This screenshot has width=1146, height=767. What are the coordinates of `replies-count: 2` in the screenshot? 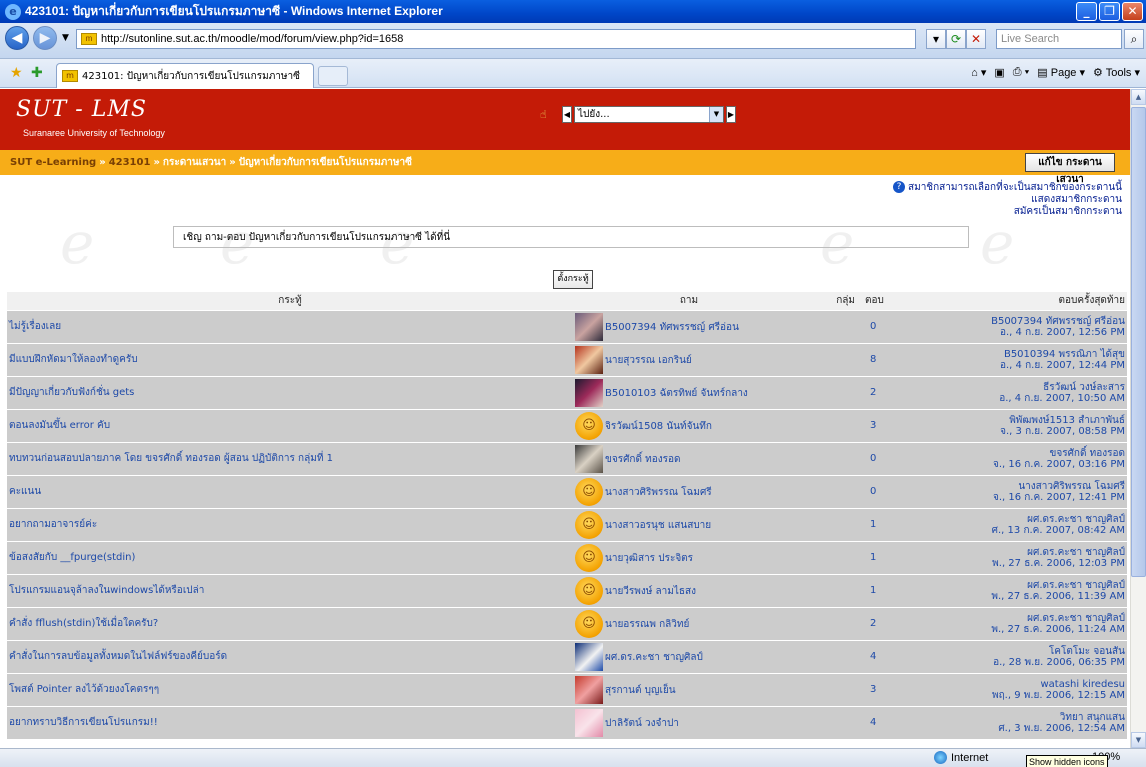 It's located at (873, 392).